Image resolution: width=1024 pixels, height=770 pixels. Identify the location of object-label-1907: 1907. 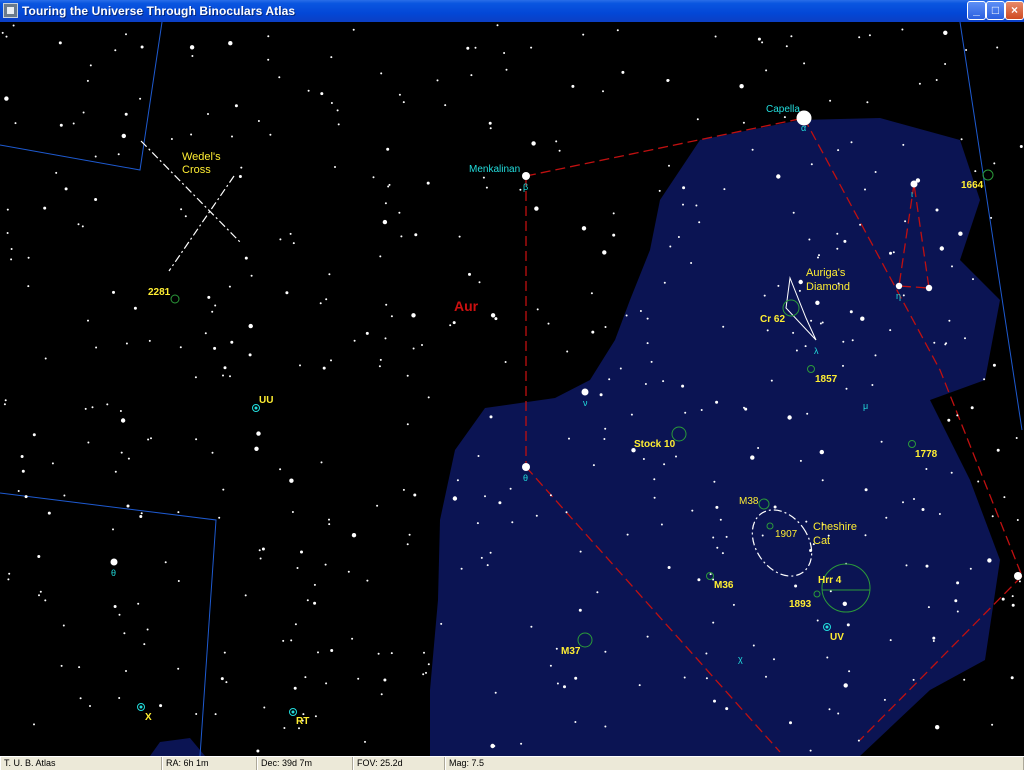
(786, 534).